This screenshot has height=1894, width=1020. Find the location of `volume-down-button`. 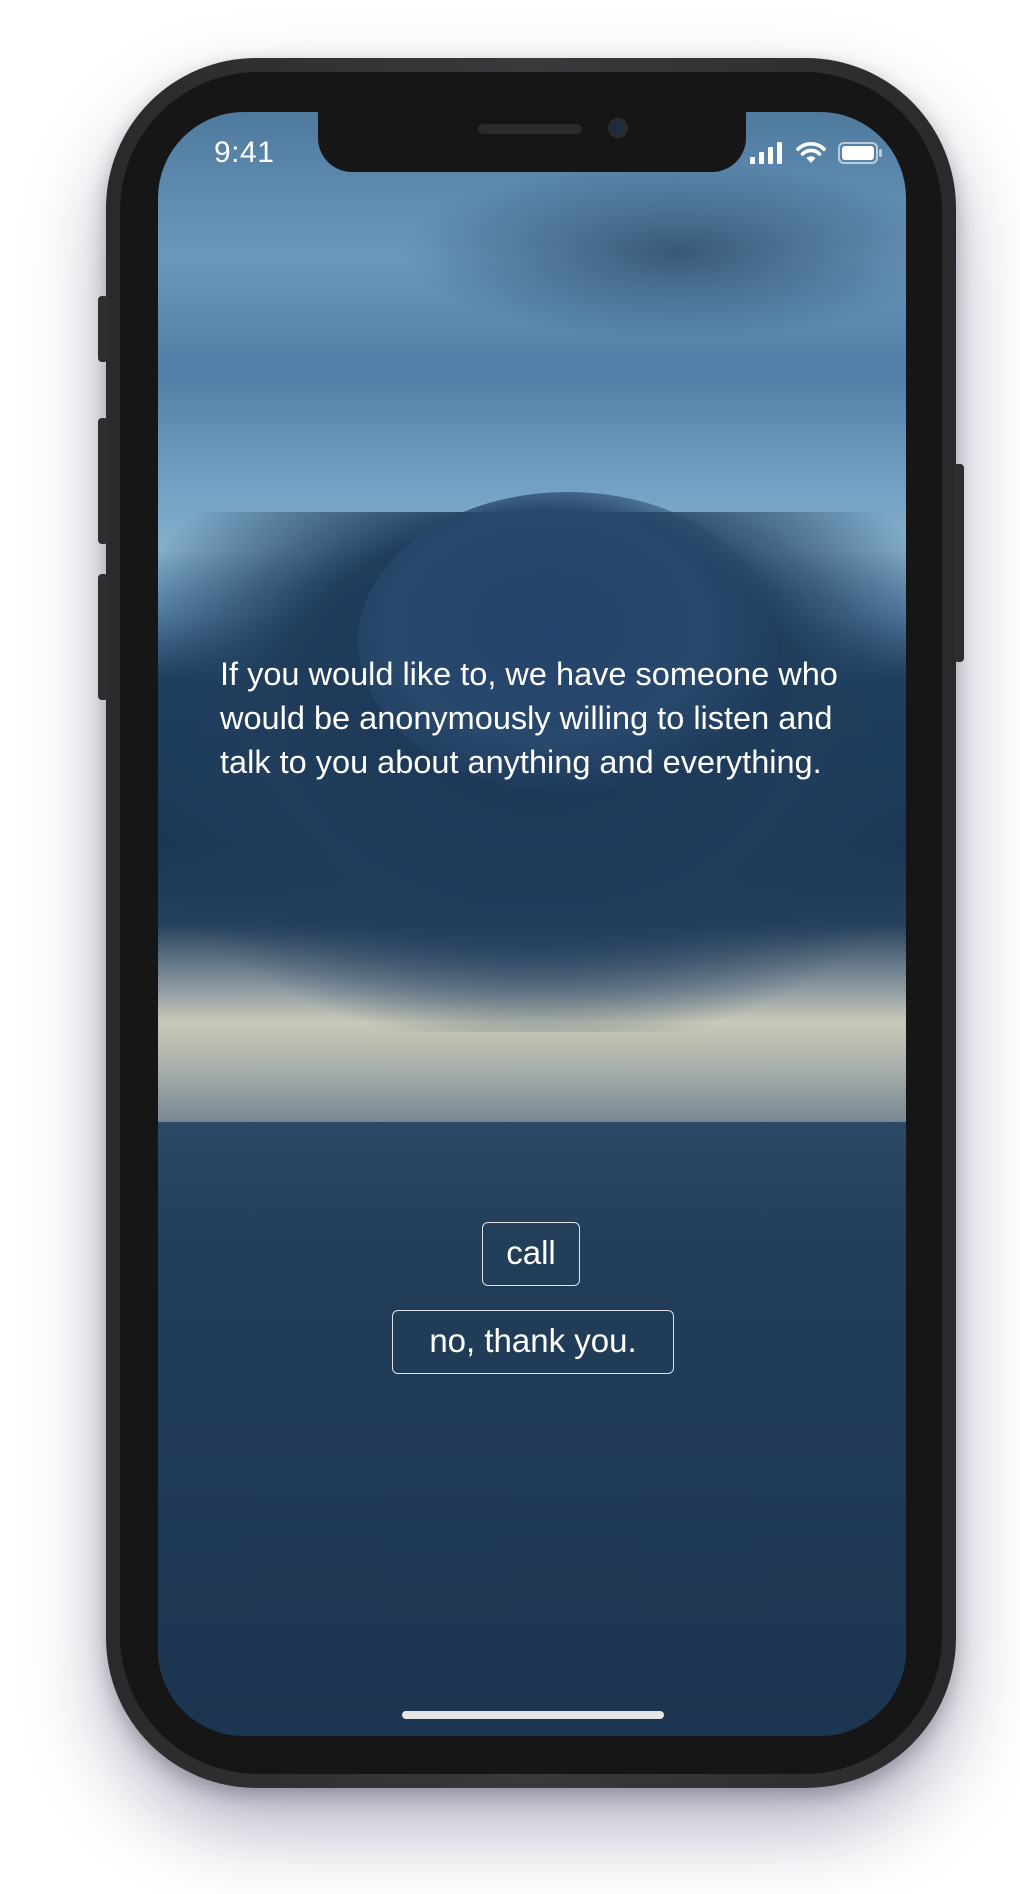

volume-down-button is located at coordinates (103, 637).